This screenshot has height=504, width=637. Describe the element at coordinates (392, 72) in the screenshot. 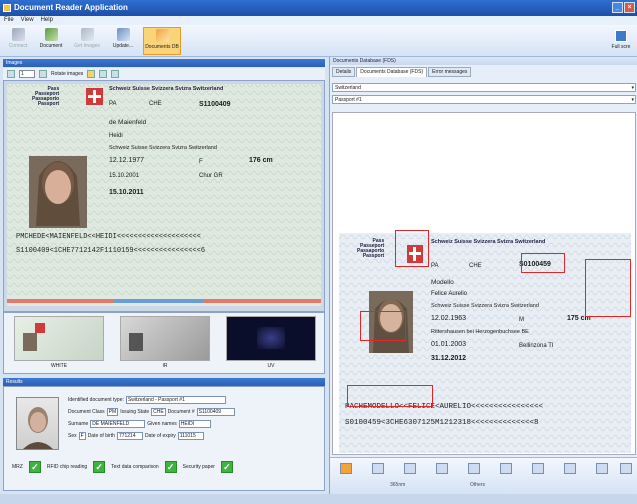

I see `tab-documents-database: Documents Database (FDS)` at that location.